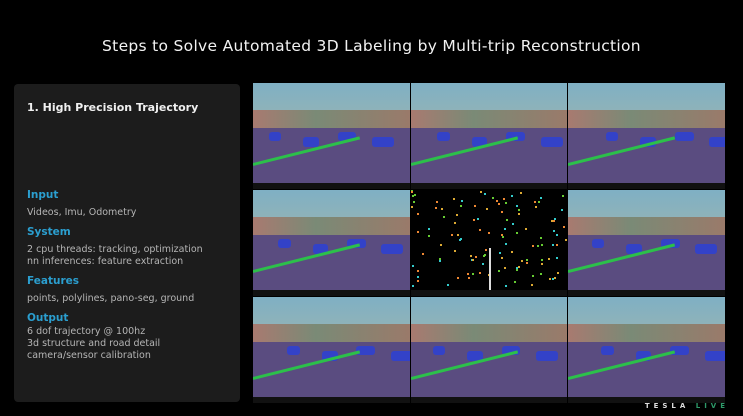 This screenshot has width=743, height=416. I want to click on system-line: nn inferences: feature extraction, so click(105, 261).